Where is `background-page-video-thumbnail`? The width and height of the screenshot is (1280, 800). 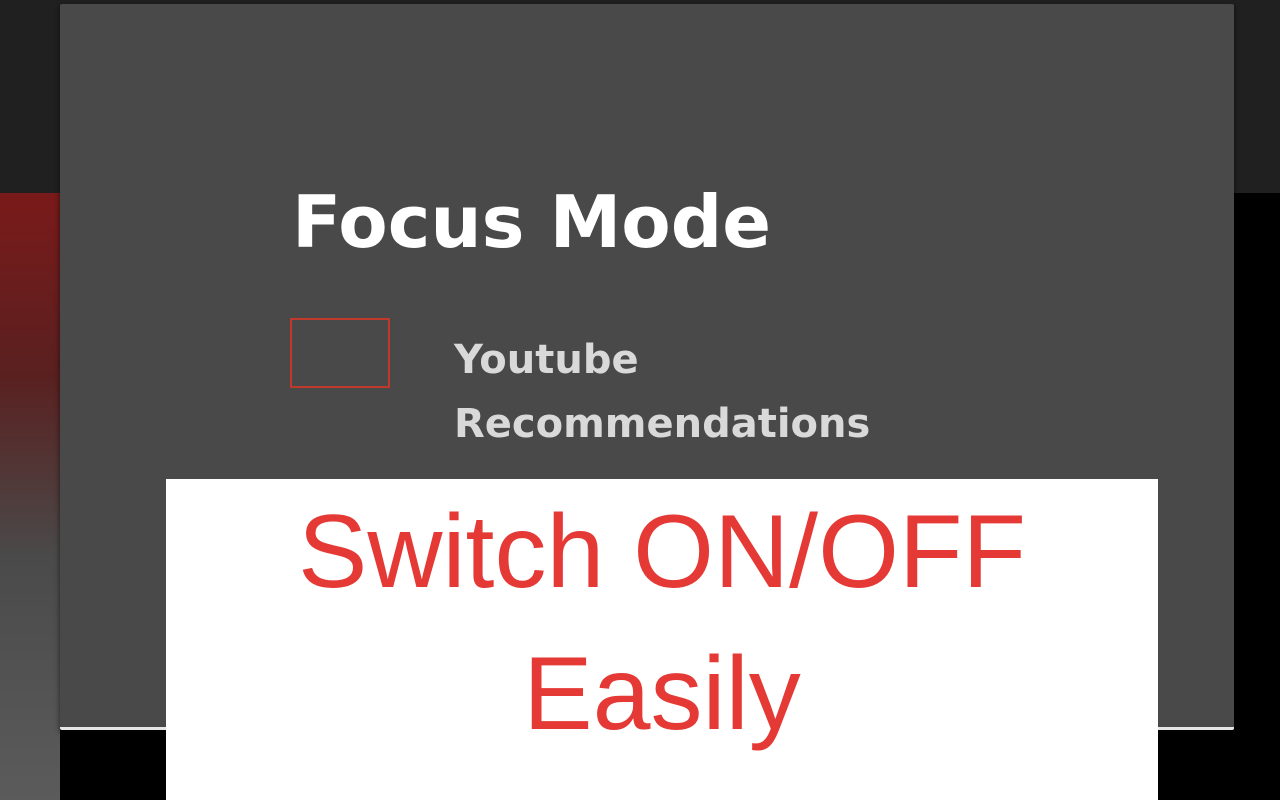 background-page-video-thumbnail is located at coordinates (30, 496).